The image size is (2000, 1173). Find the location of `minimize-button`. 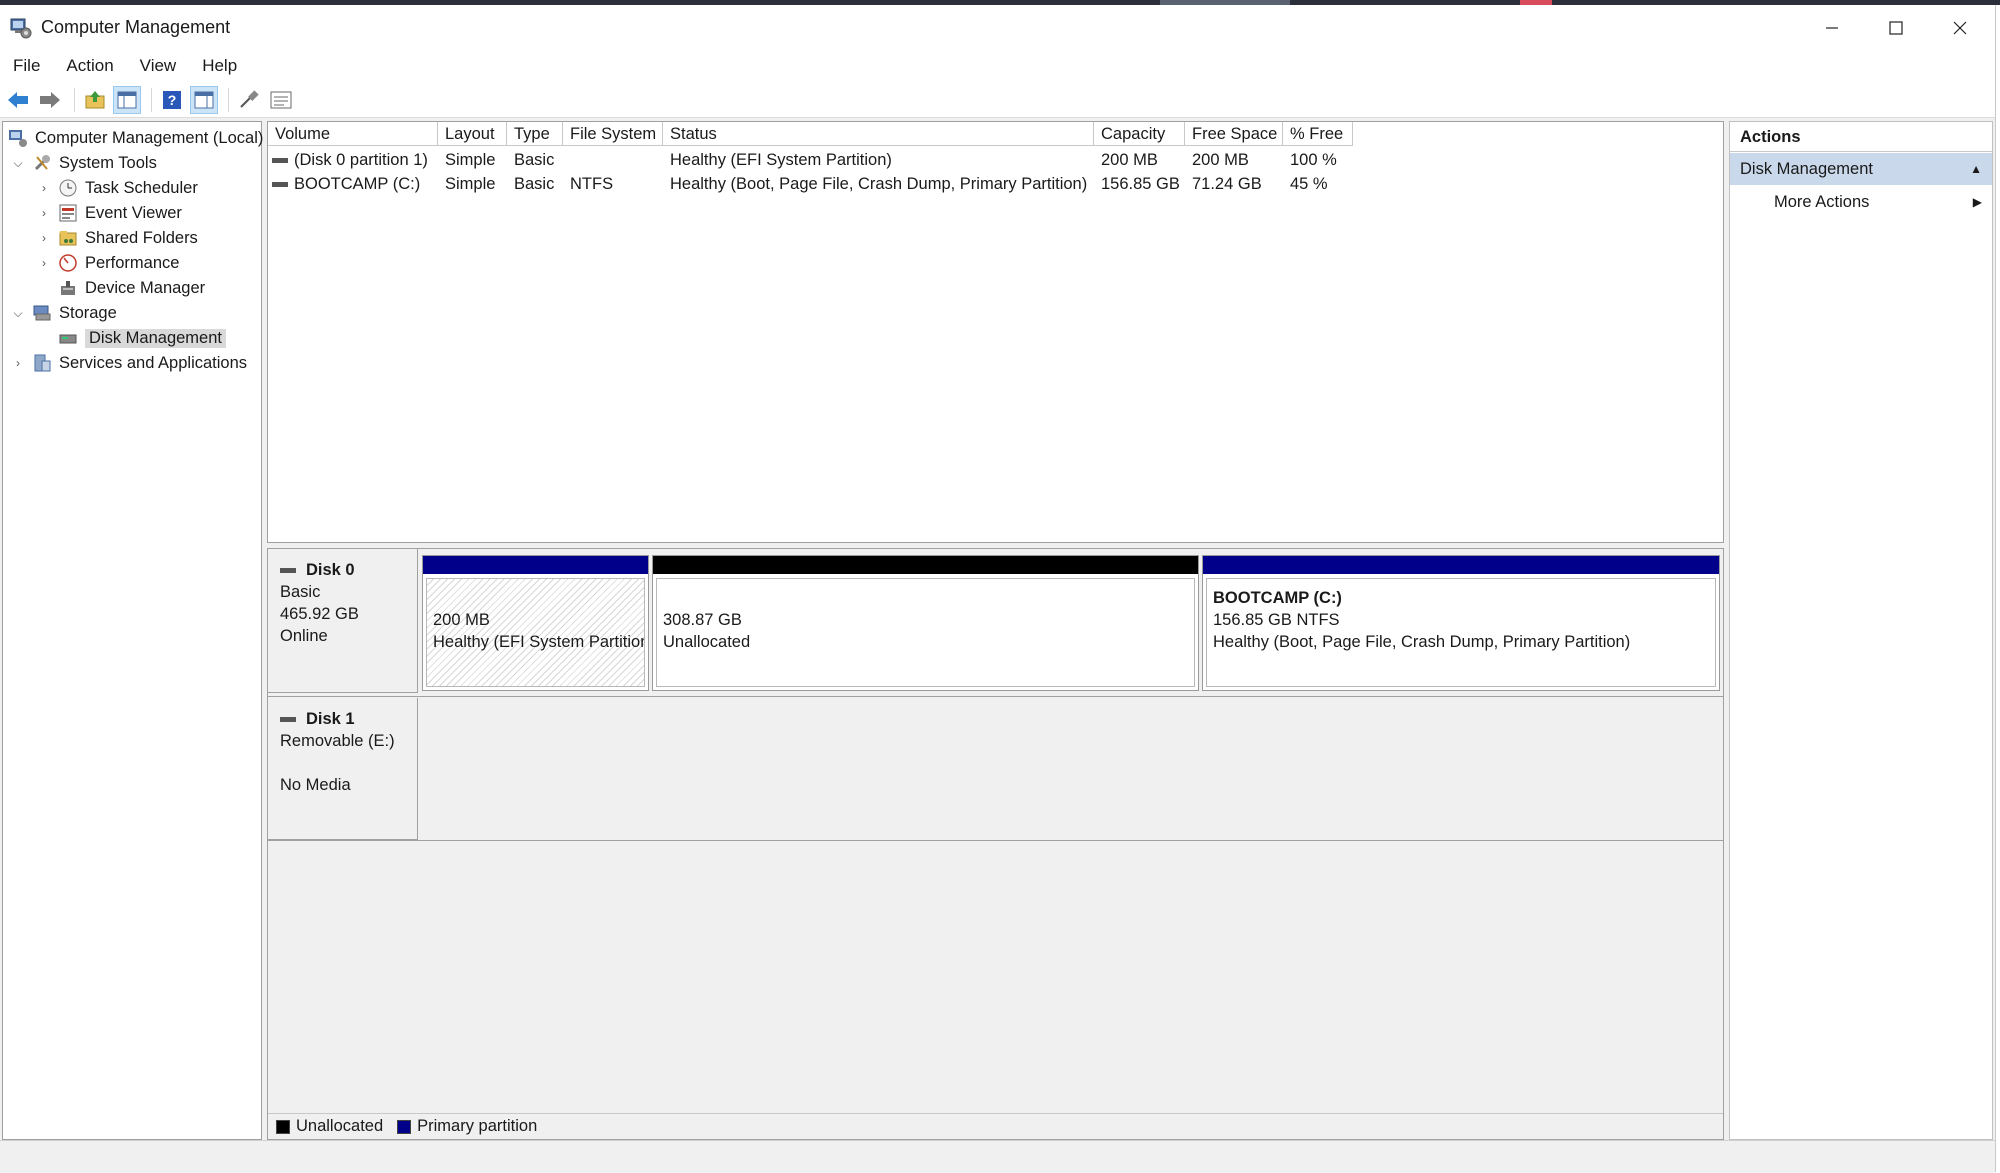

minimize-button is located at coordinates (1832, 27).